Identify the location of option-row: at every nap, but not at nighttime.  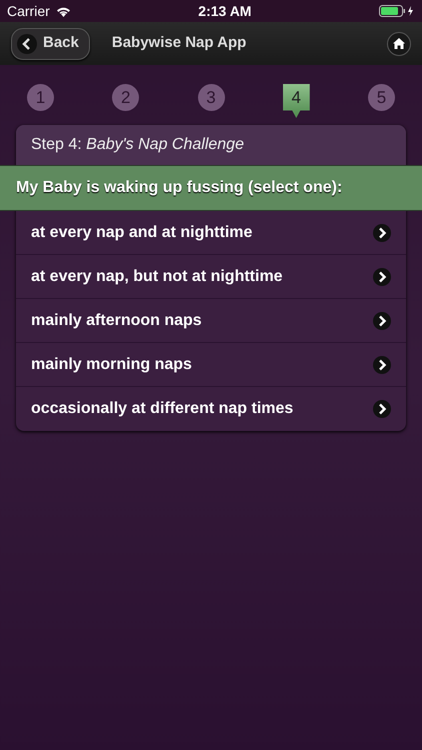
(211, 277).